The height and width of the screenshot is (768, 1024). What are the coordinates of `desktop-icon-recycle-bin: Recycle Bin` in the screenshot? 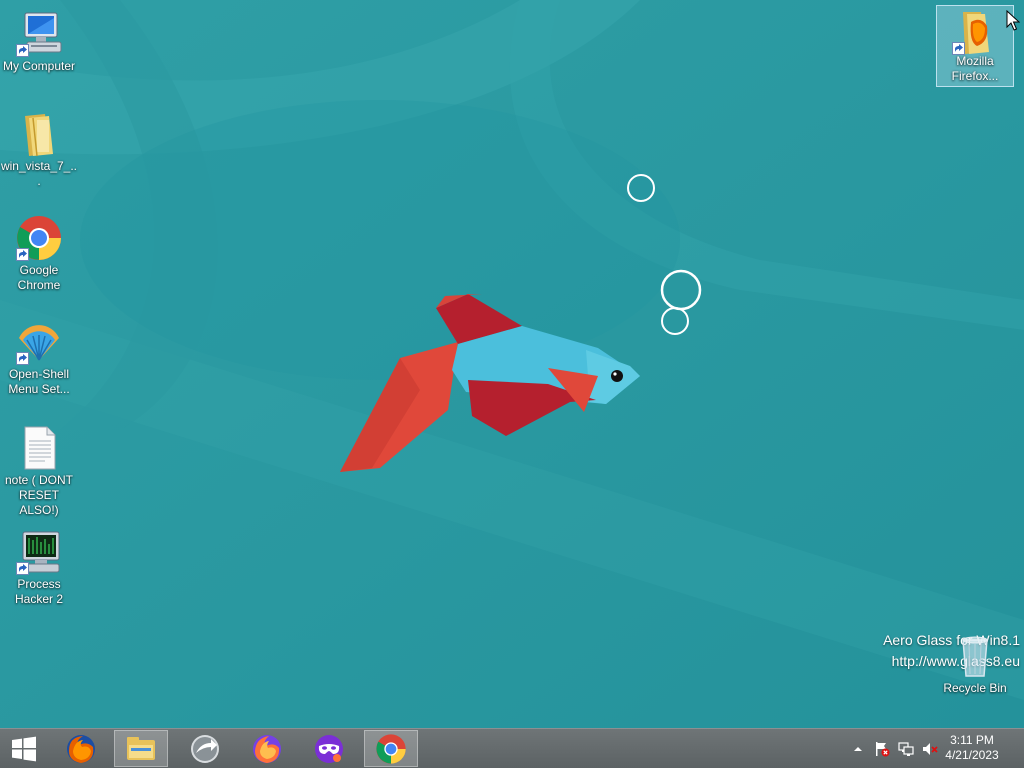 It's located at (975, 664).